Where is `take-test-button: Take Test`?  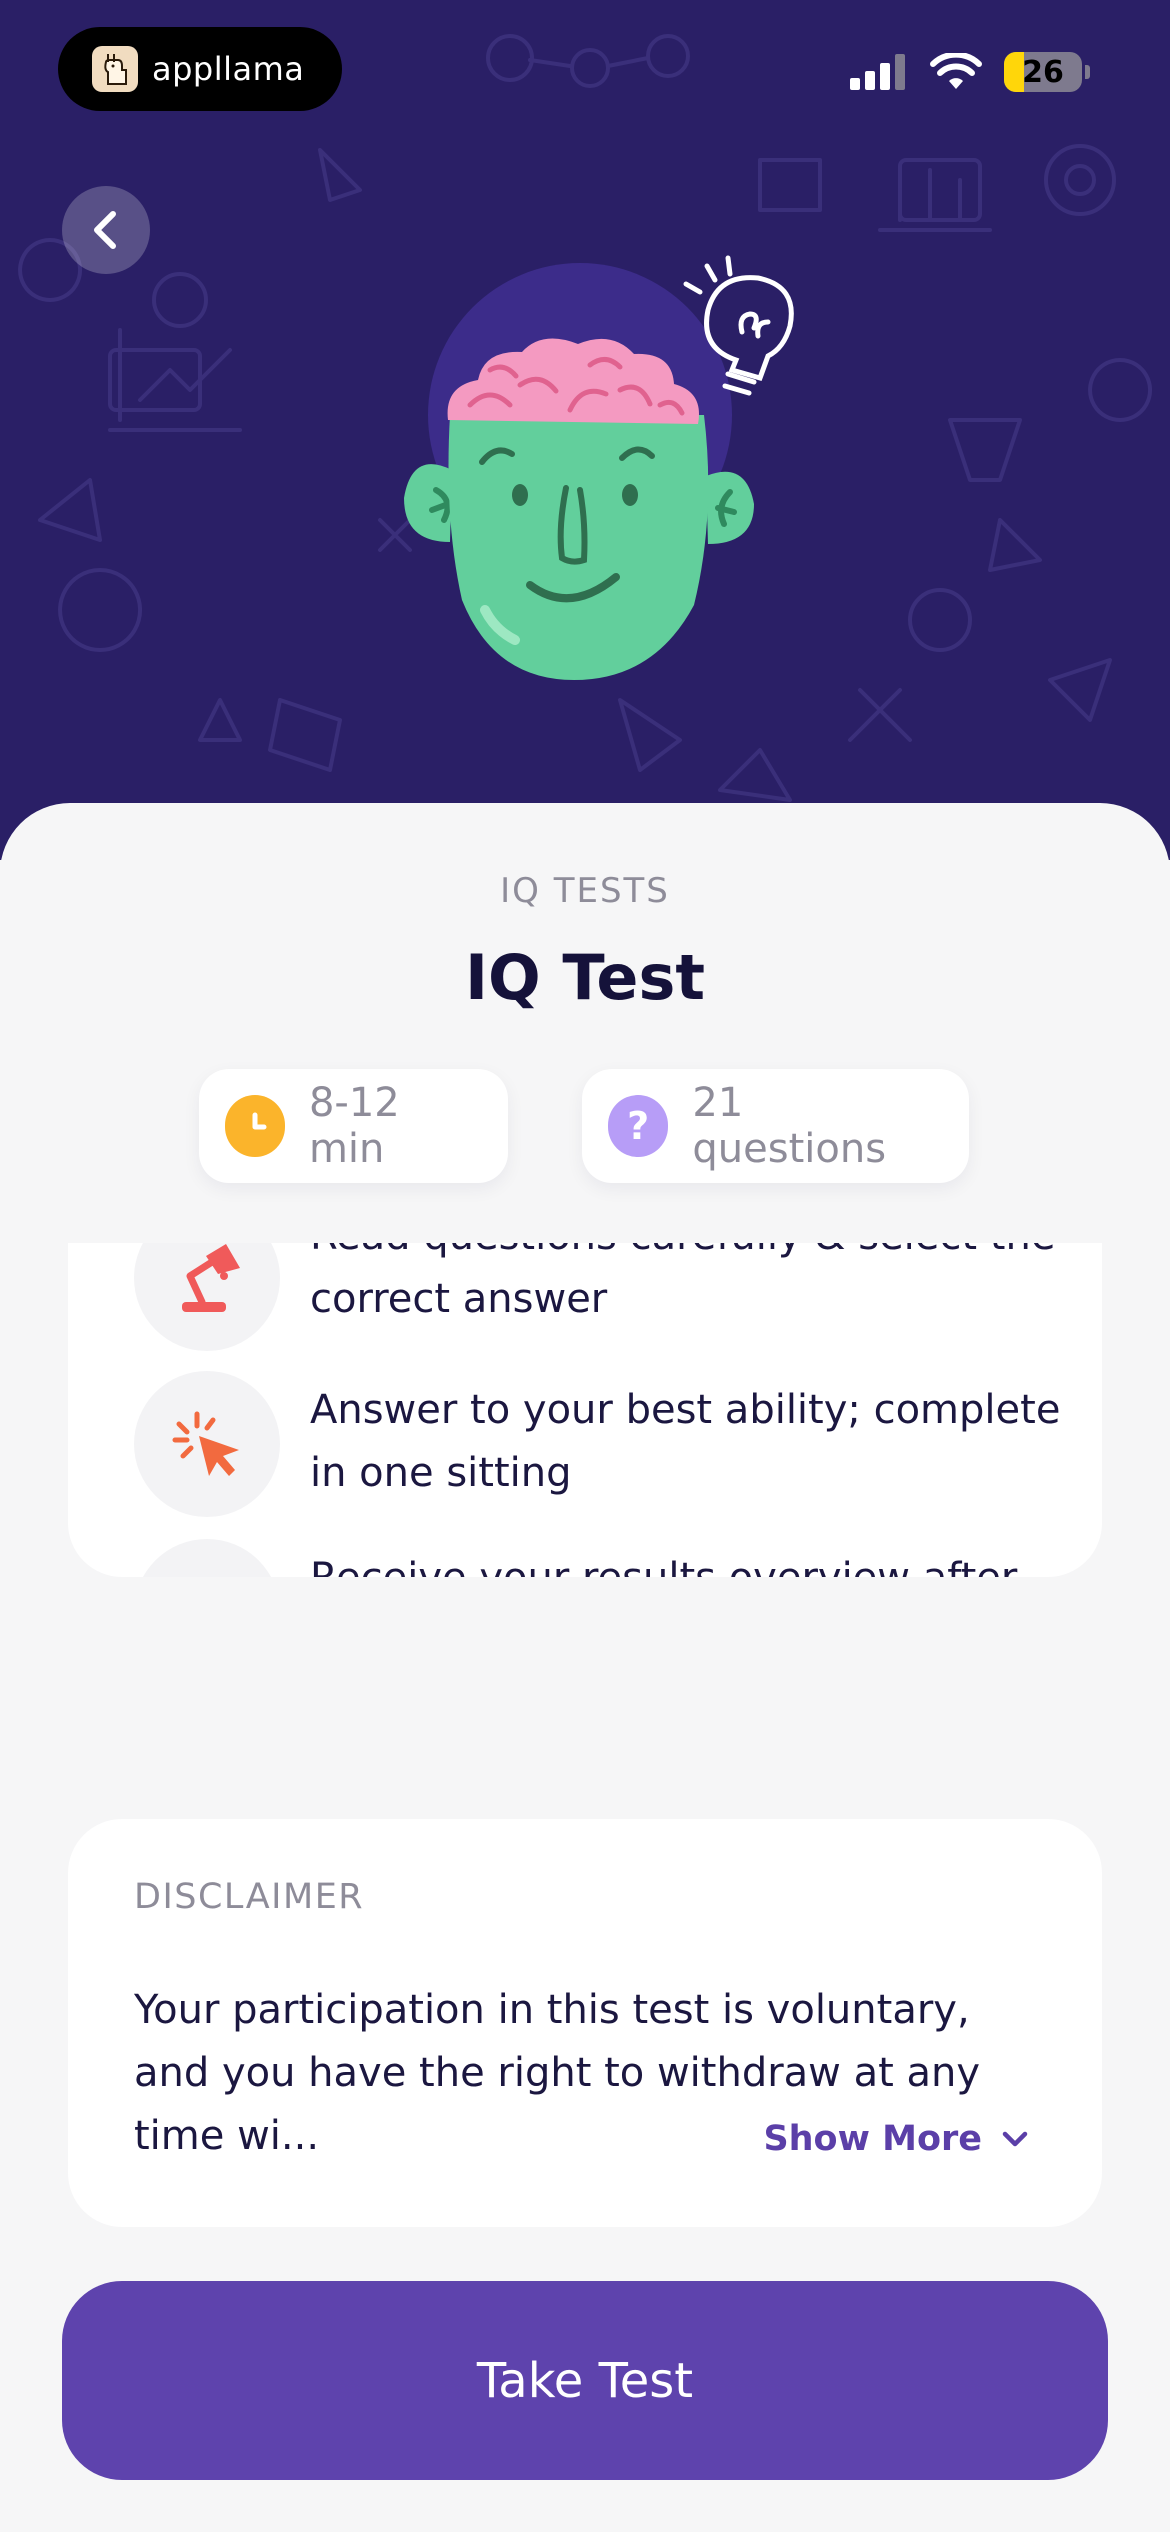
take-test-button: Take Test is located at coordinates (585, 2380).